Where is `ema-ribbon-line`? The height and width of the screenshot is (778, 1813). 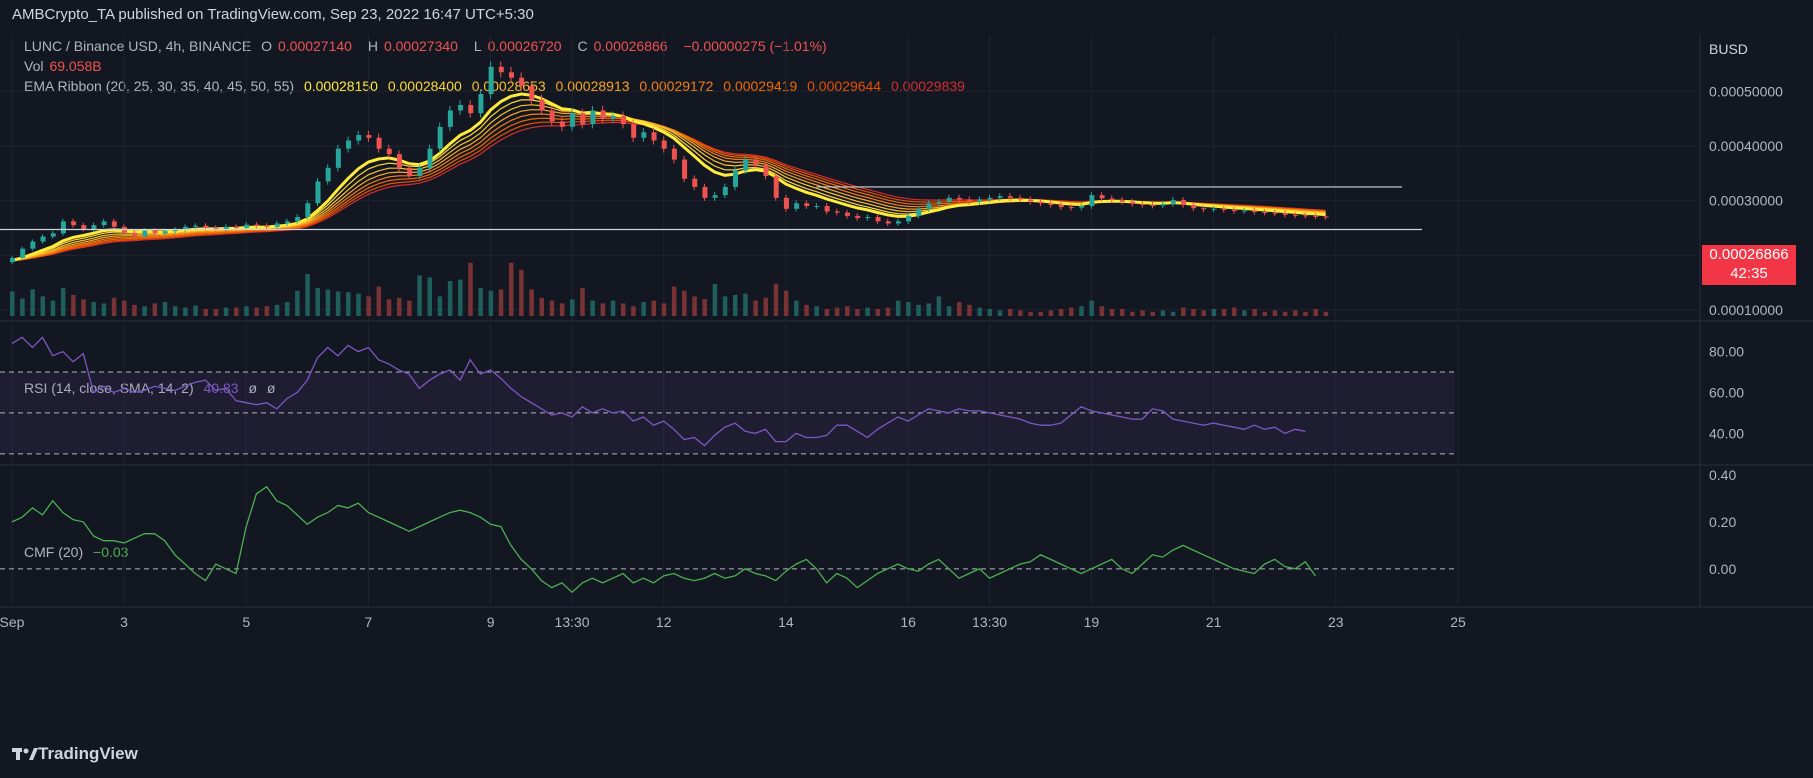 ema-ribbon-line is located at coordinates (668, 190).